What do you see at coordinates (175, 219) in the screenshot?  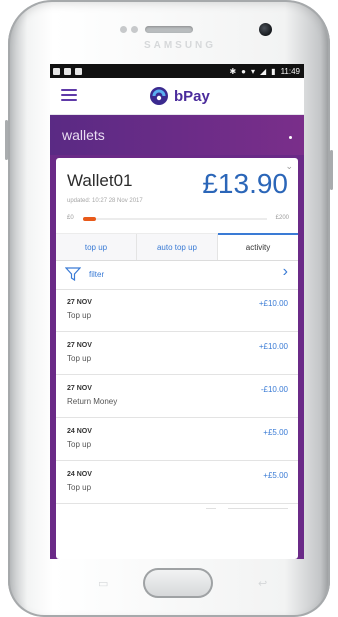 I see `progress-track` at bounding box center [175, 219].